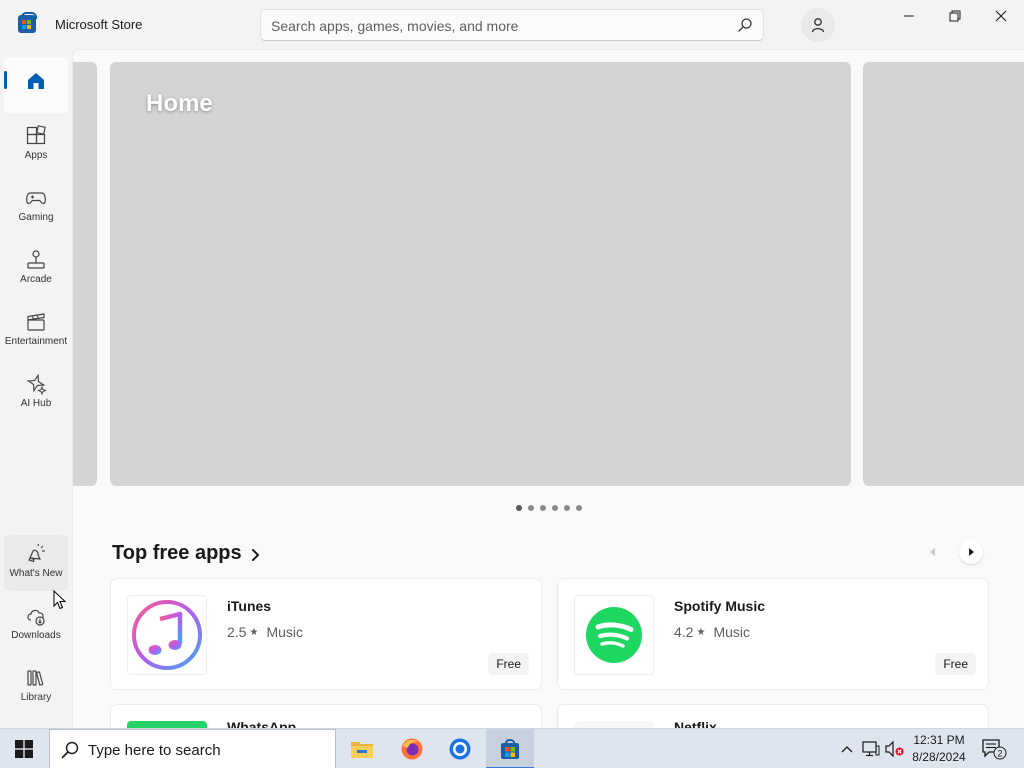  What do you see at coordinates (36, 687) in the screenshot?
I see `sidebar-item-library: Library` at bounding box center [36, 687].